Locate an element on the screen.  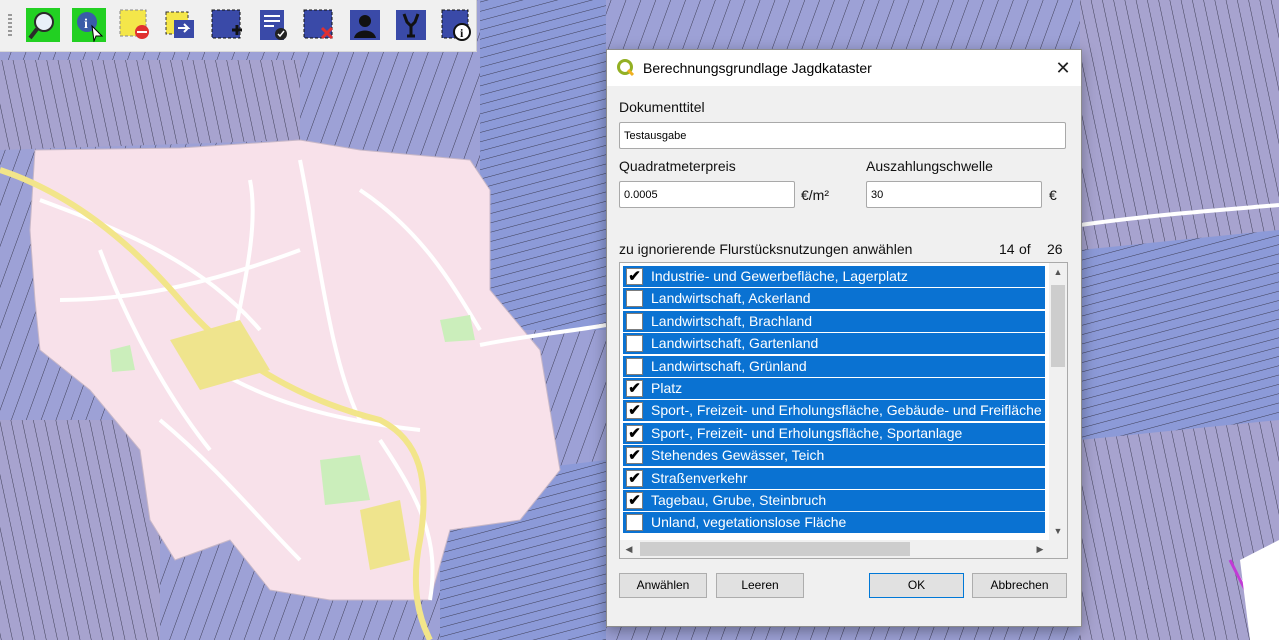
list-item: ✔ Stehendes Gewässer, Teich is located at coordinates (834, 456).